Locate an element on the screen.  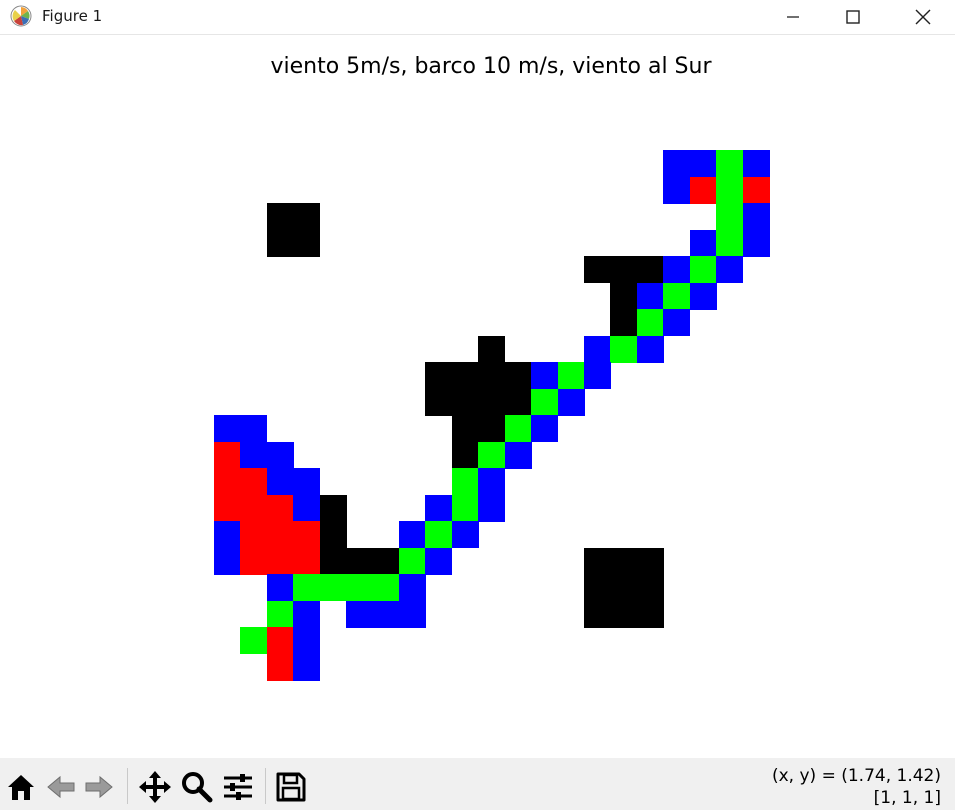
pan-move-icon is located at coordinates (155, 787).